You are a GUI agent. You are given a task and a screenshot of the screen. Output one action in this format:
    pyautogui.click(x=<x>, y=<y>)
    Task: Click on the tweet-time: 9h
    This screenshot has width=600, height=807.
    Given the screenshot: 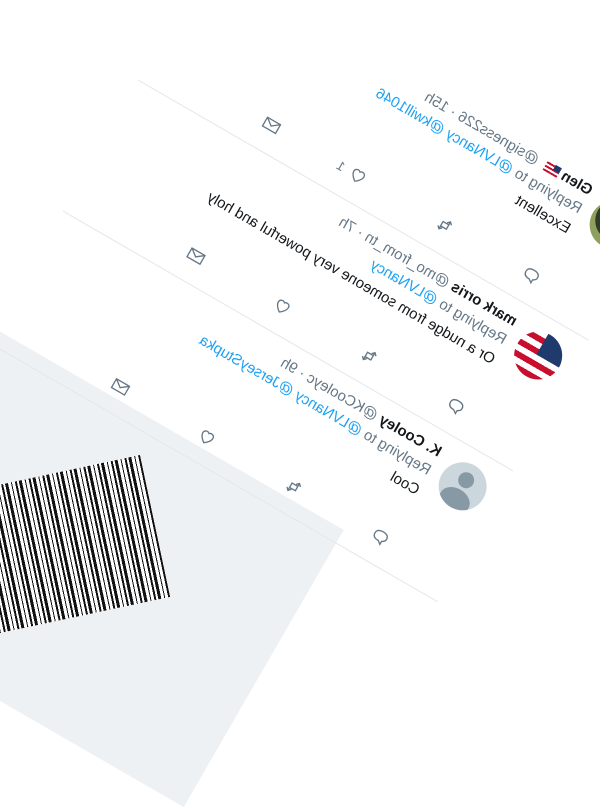 What is the action you would take?
    pyautogui.click(x=289, y=365)
    